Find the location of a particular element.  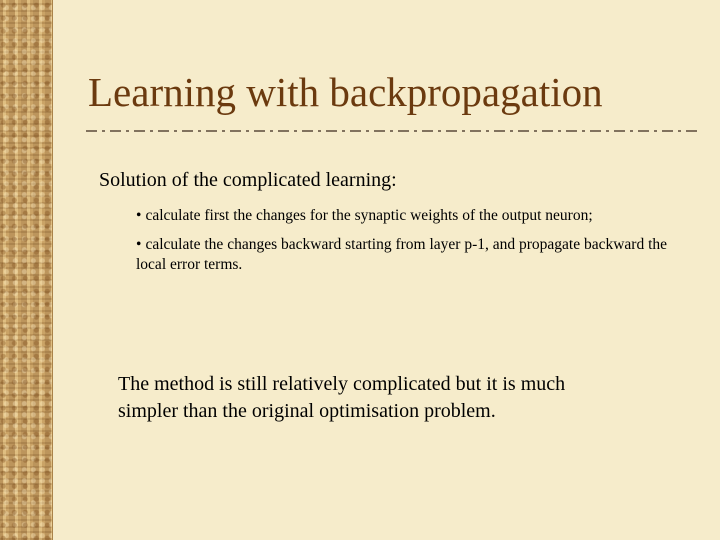

slide-title: Learning with backpropagation is located at coordinates (345, 92).